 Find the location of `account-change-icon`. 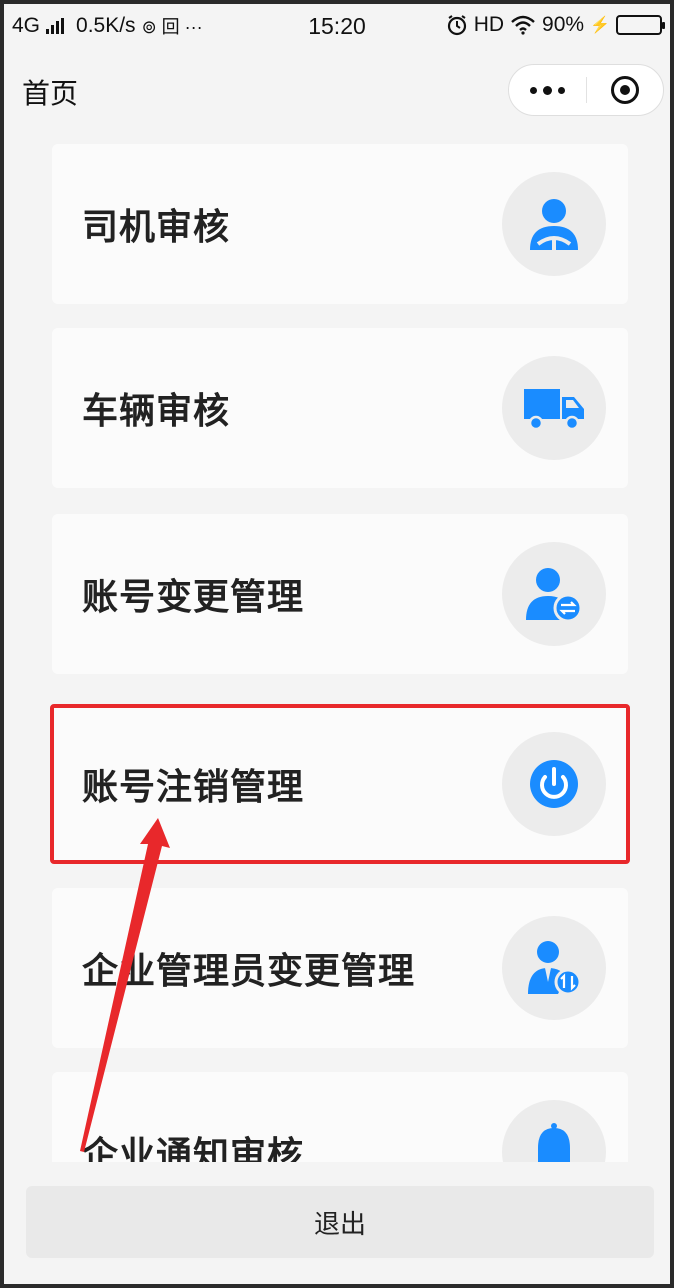

account-change-icon is located at coordinates (554, 595).